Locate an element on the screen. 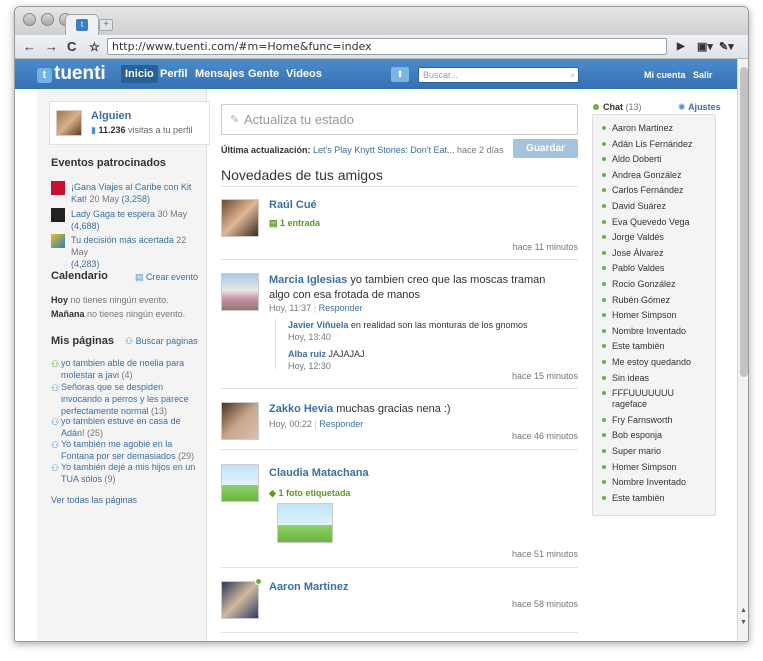  chat-contact-name: Jorge Valdés is located at coordinates (661, 237).